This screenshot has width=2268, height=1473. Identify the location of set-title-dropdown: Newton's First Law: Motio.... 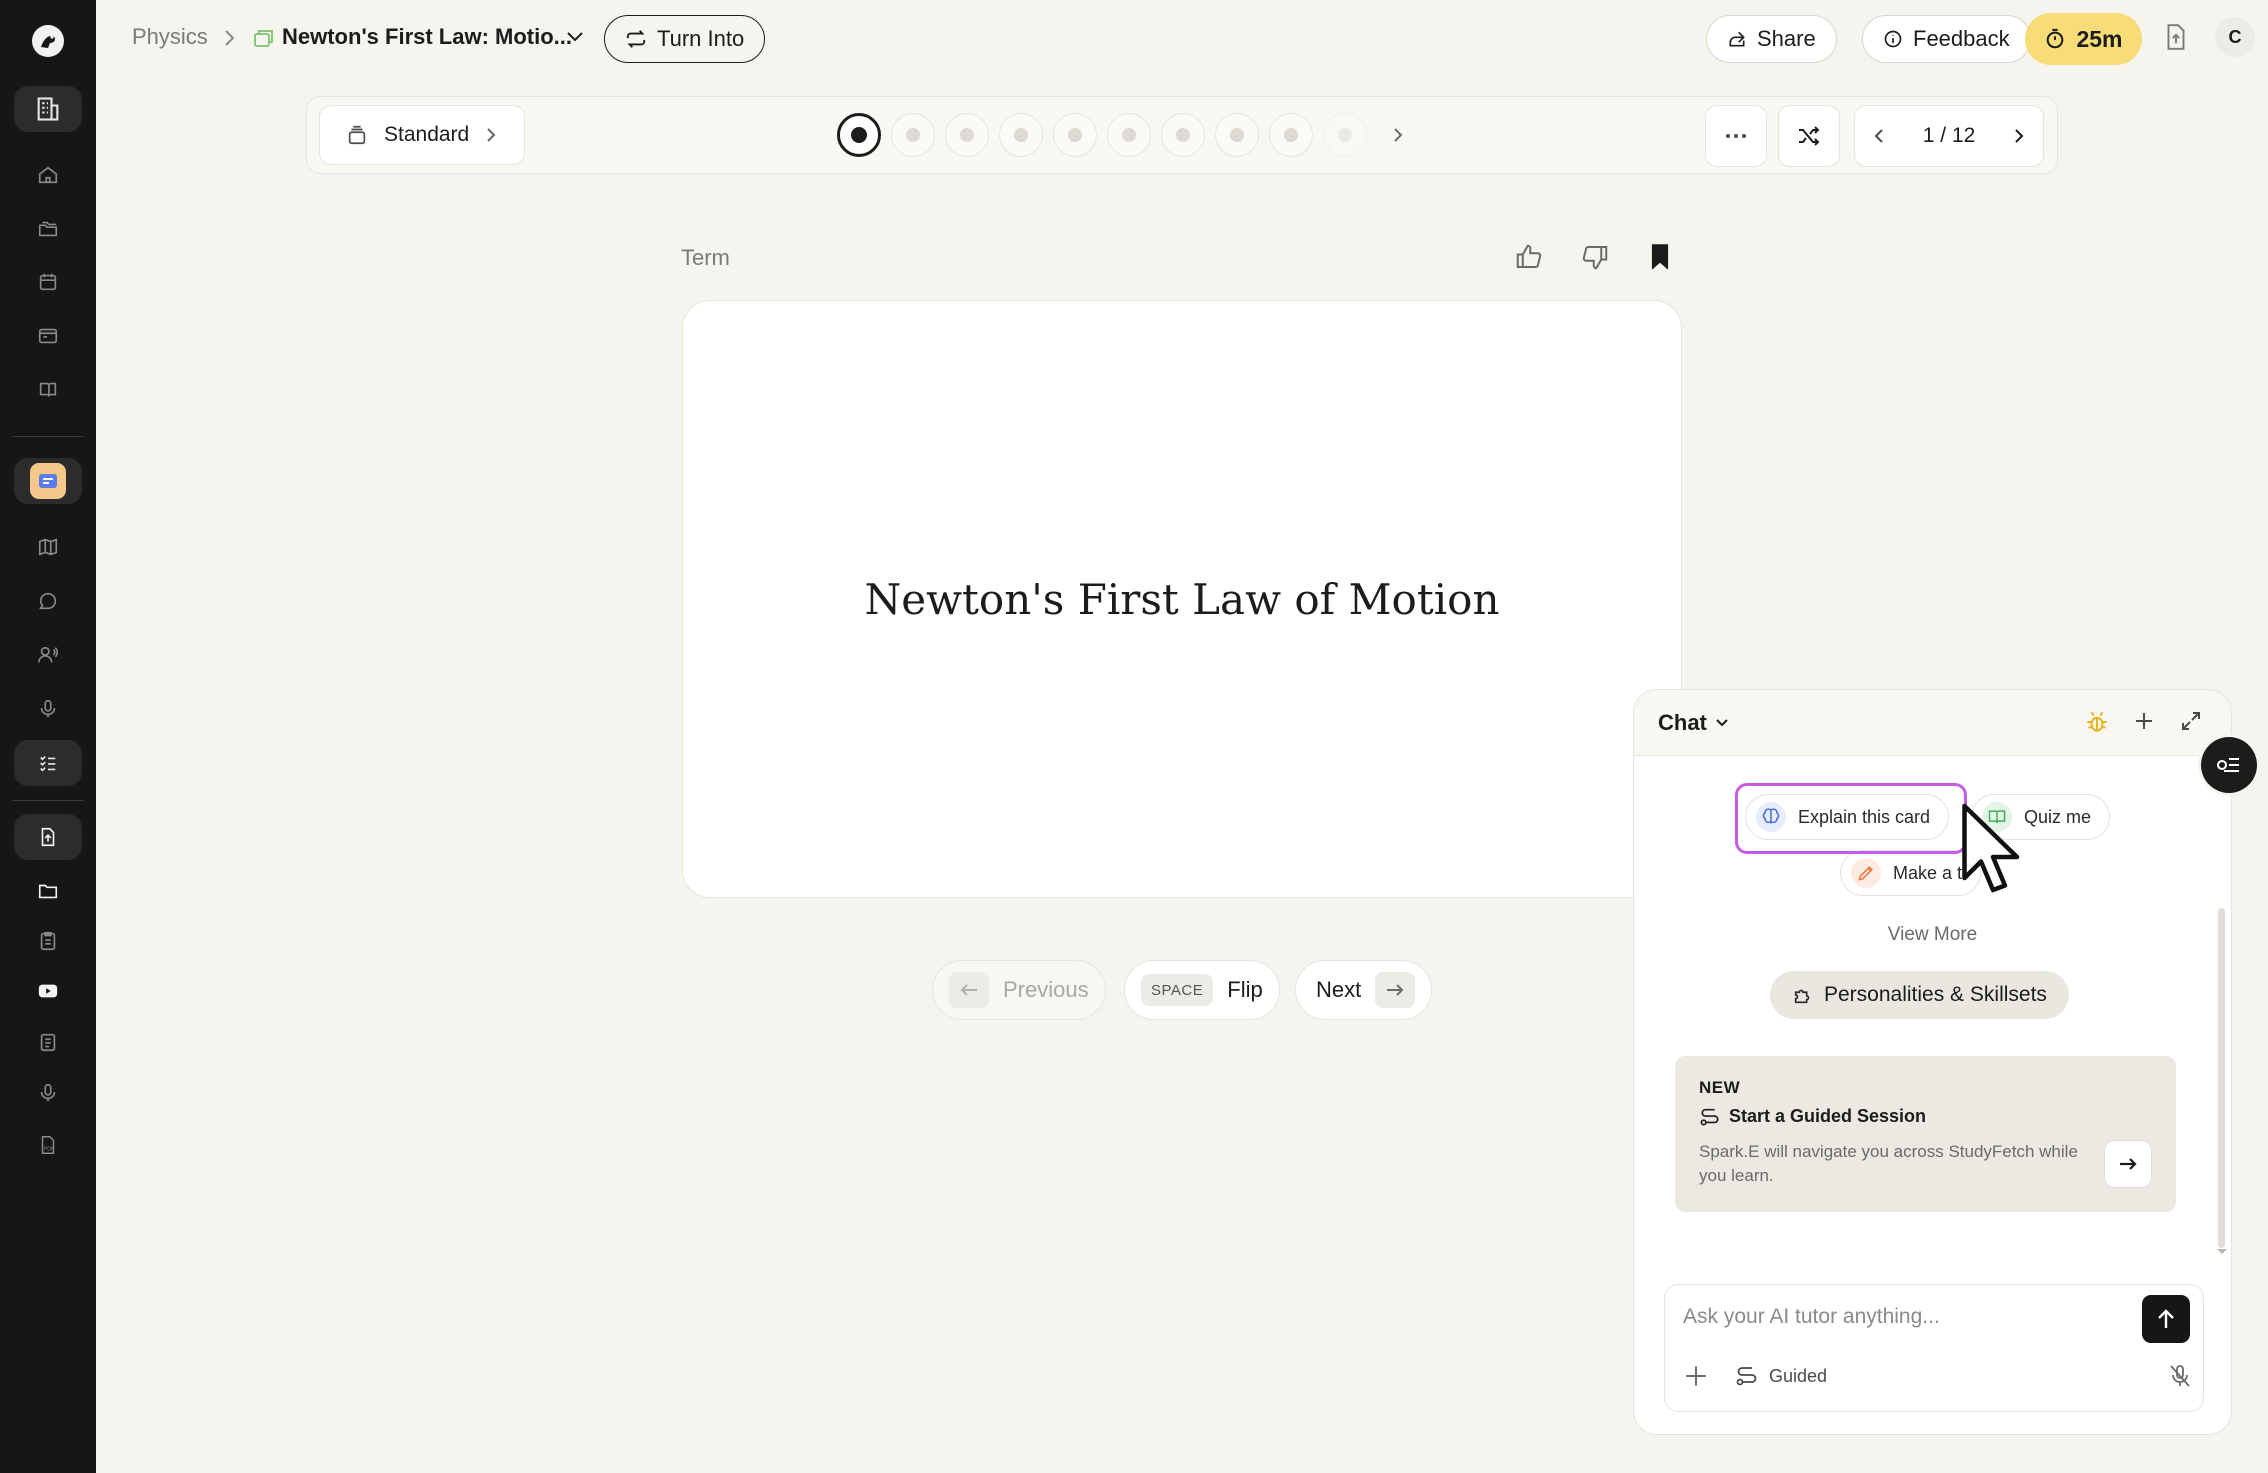
(427, 37).